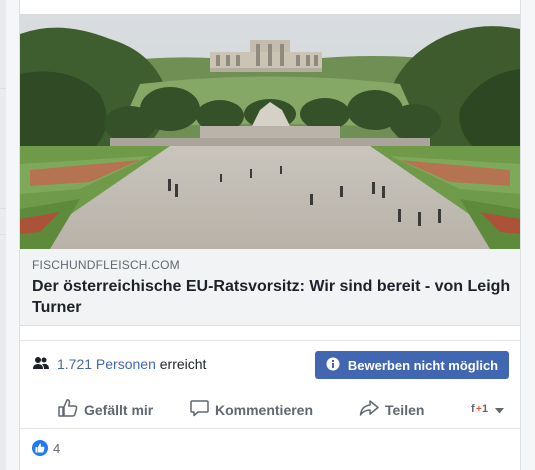 The image size is (535, 470). I want to click on comment-label: Kommentieren, so click(264, 409).